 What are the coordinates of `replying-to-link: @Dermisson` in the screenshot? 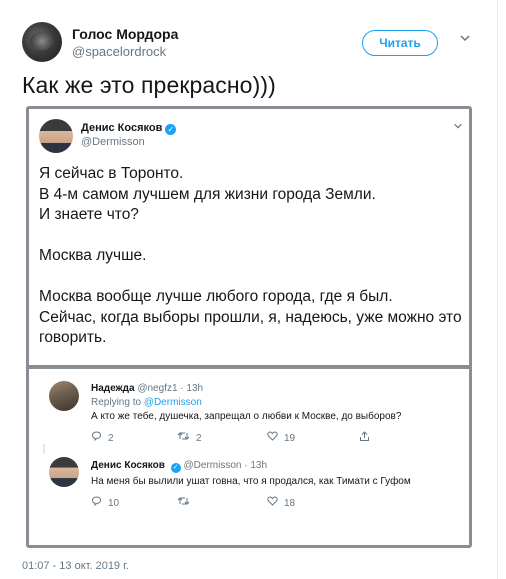 It's located at (172, 402).